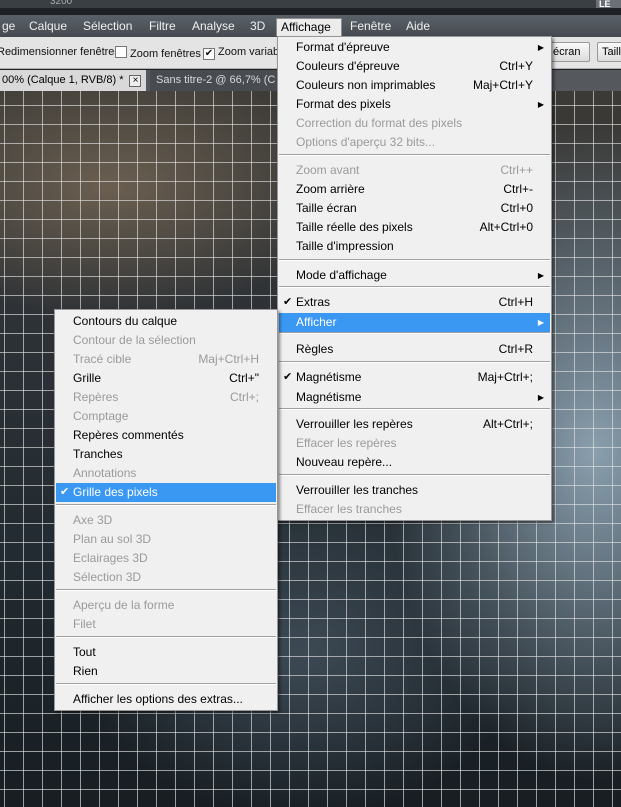 This screenshot has height=807, width=621. Describe the element at coordinates (414, 509) in the screenshot. I see `menu-item-effacer-les-tranches: Effacer les tranches` at that location.